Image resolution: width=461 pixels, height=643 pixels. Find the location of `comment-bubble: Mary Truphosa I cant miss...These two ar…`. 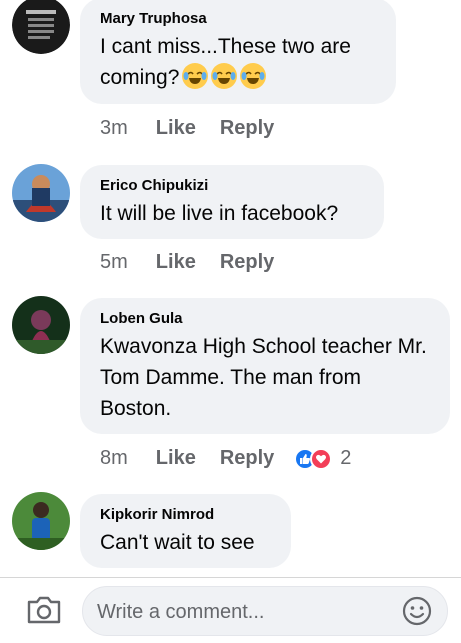

comment-bubble: Mary Truphosa I cant miss...These two ar… is located at coordinates (238, 52).